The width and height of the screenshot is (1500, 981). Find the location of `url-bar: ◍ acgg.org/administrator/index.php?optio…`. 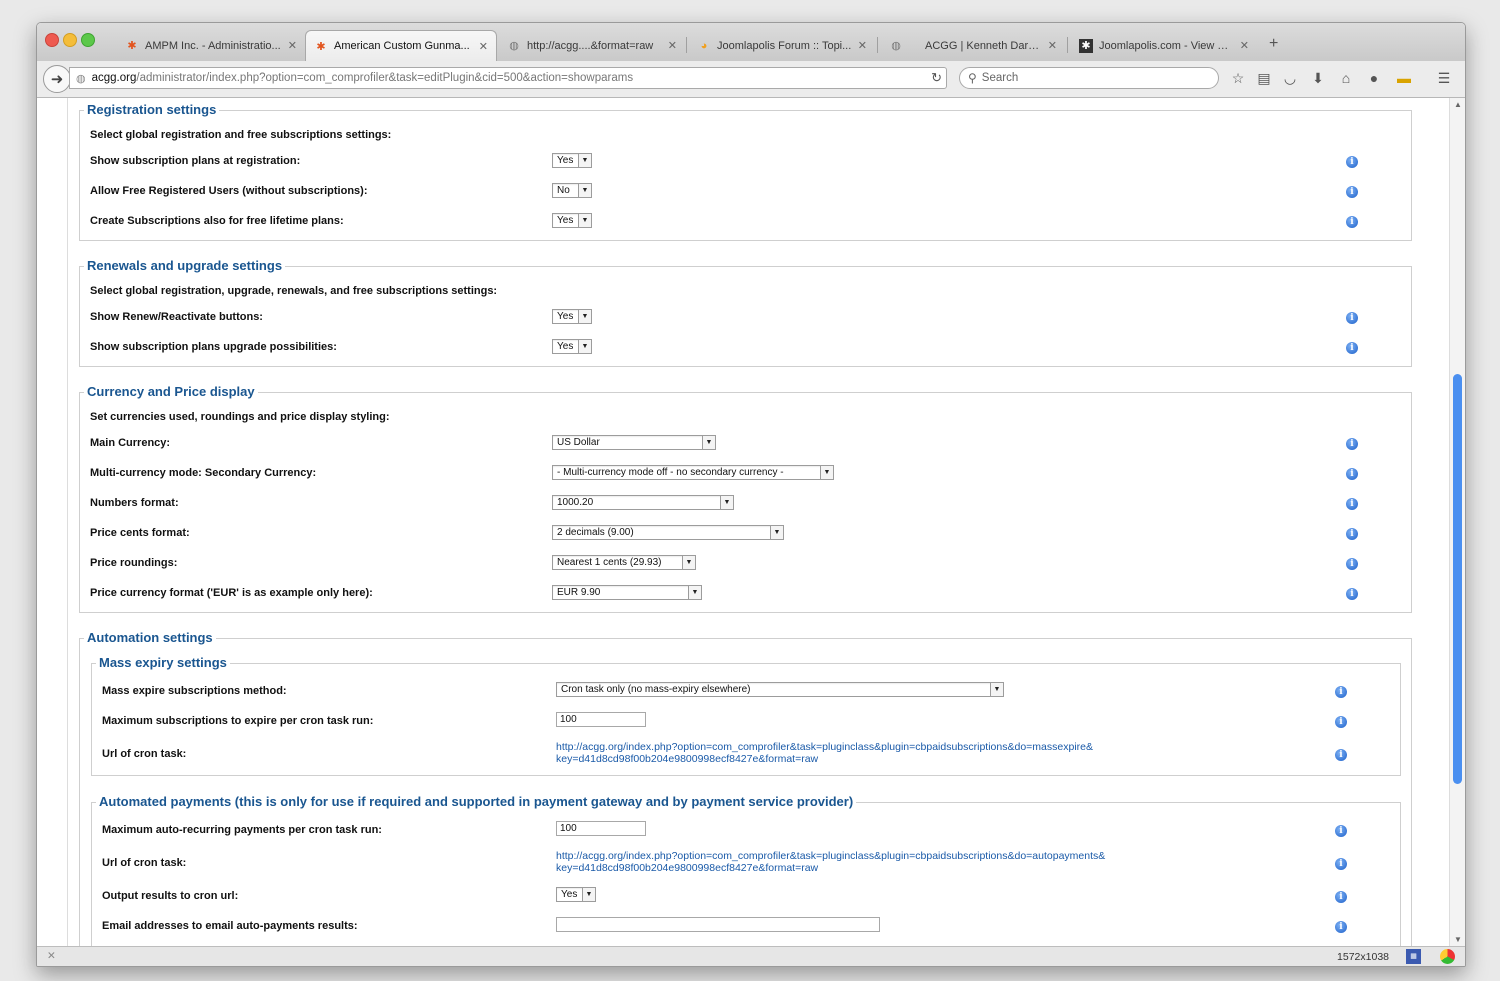

url-bar: ◍ acgg.org/administrator/index.php?optio… is located at coordinates (508, 78).